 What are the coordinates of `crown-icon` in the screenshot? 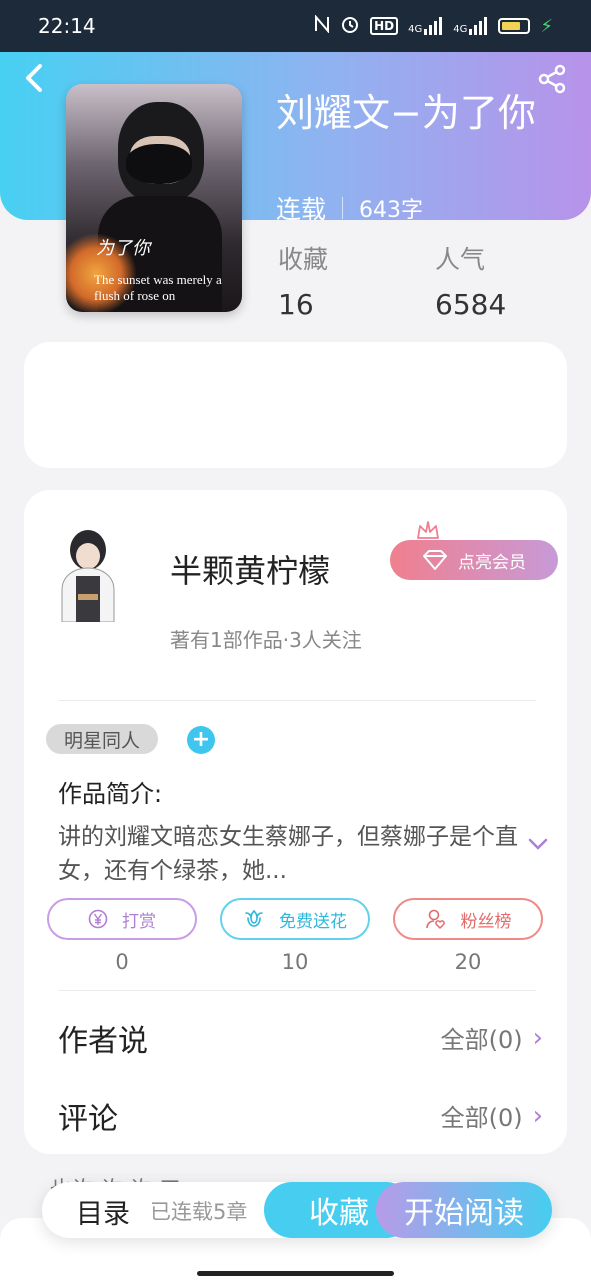 It's located at (428, 530).